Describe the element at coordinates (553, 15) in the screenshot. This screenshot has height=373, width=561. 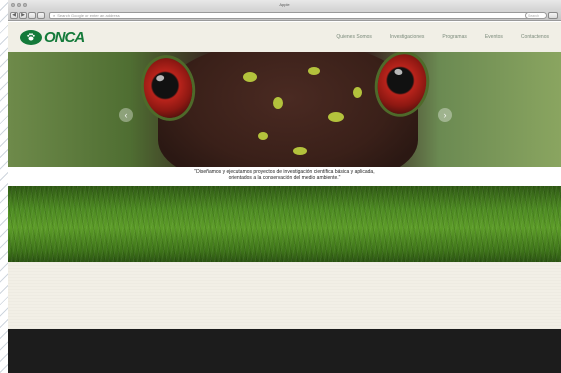
I see `page-menu-button` at that location.